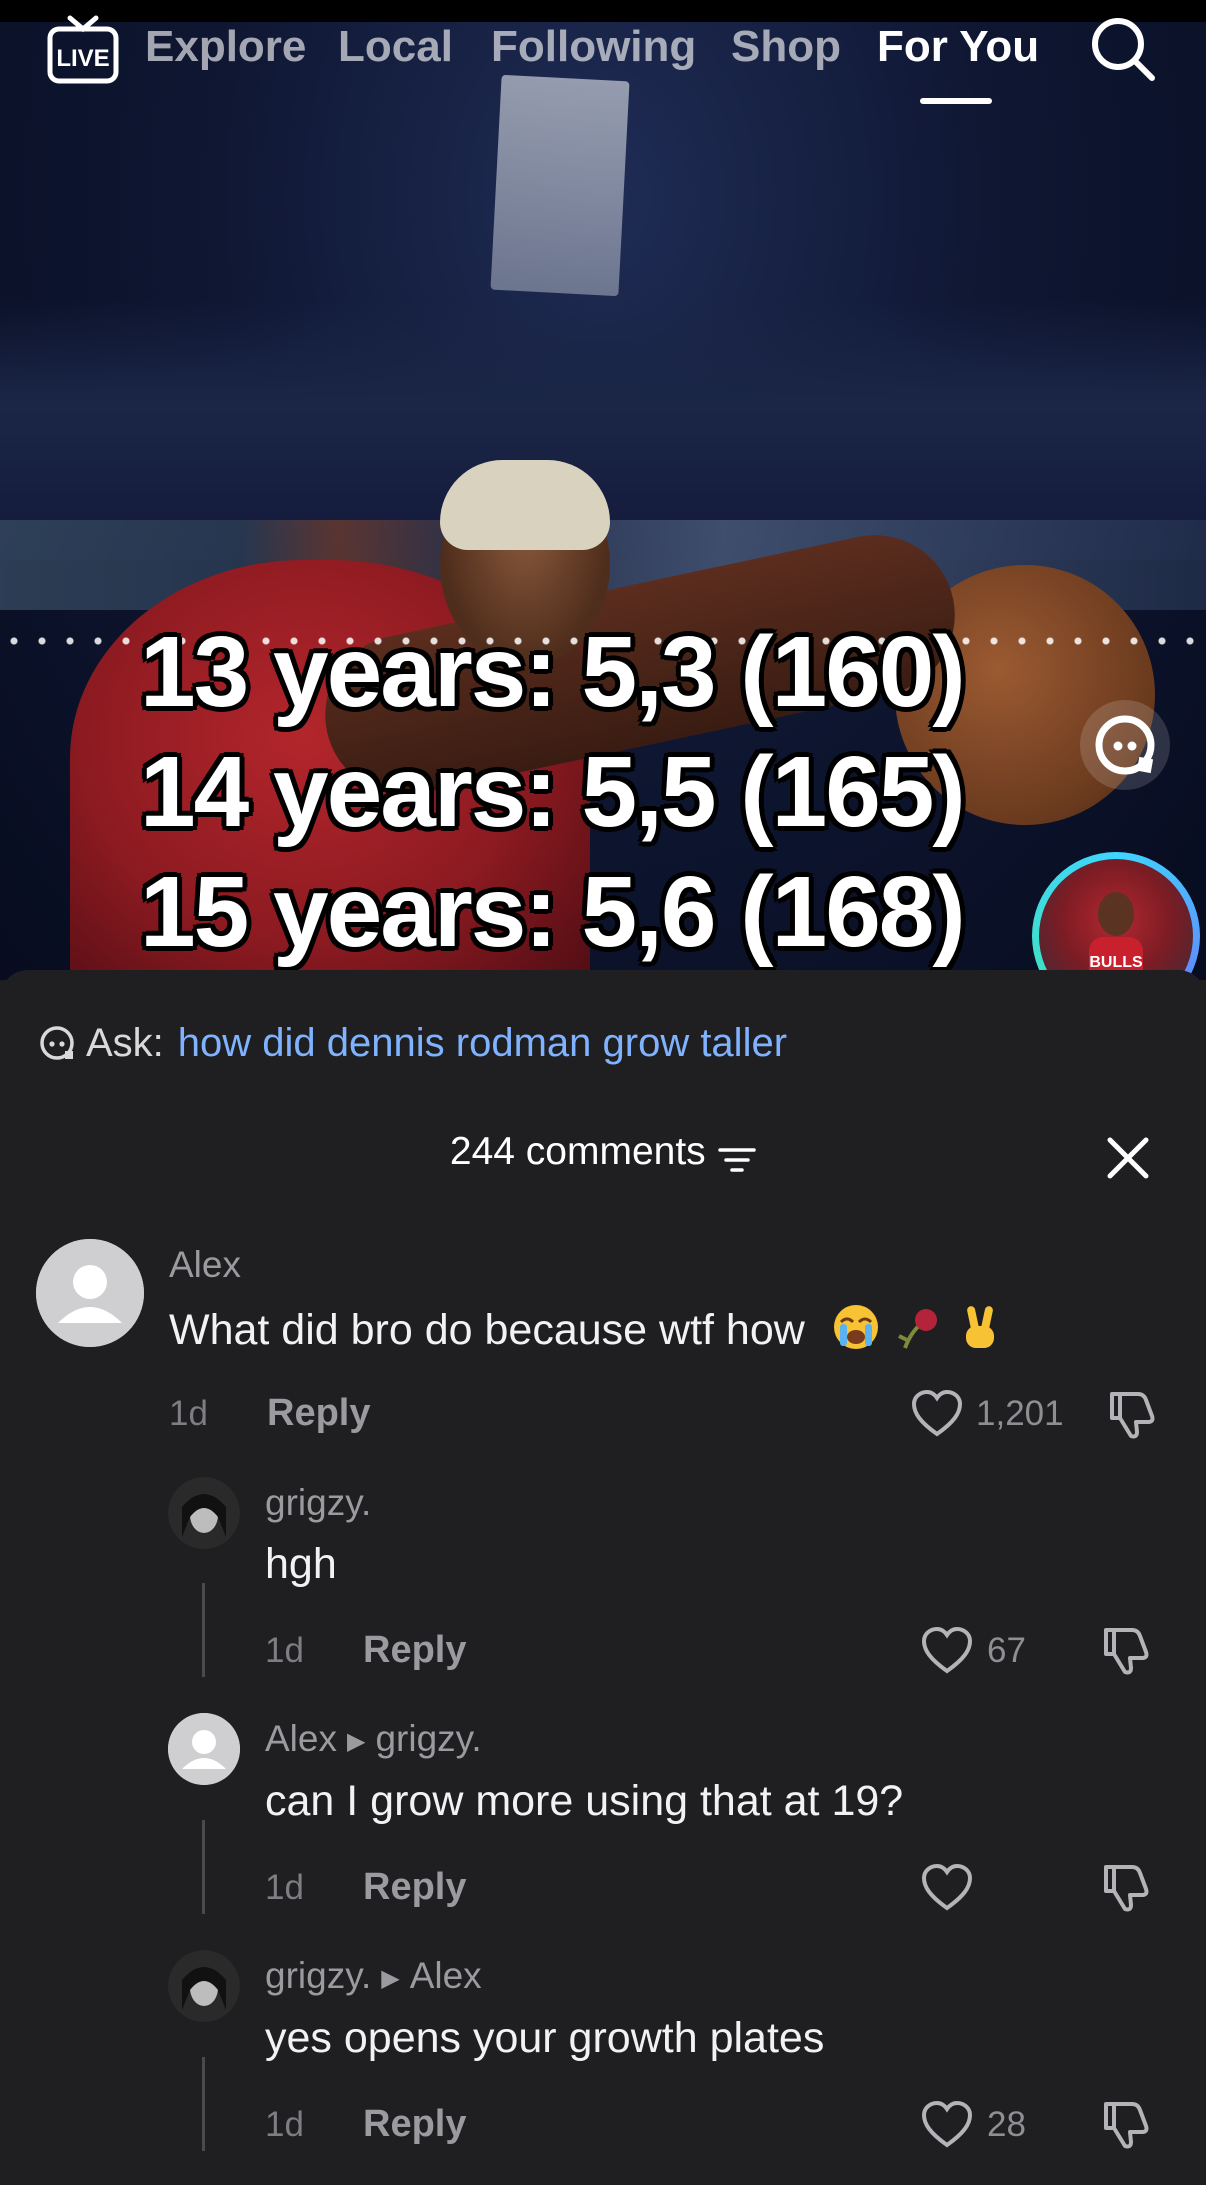  I want to click on tab-for-you: For You, so click(958, 47).